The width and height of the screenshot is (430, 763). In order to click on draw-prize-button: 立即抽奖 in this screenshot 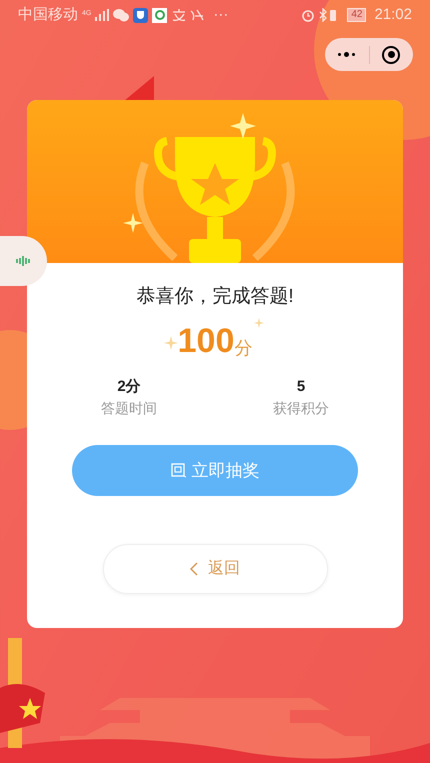, I will do `click(215, 470)`.